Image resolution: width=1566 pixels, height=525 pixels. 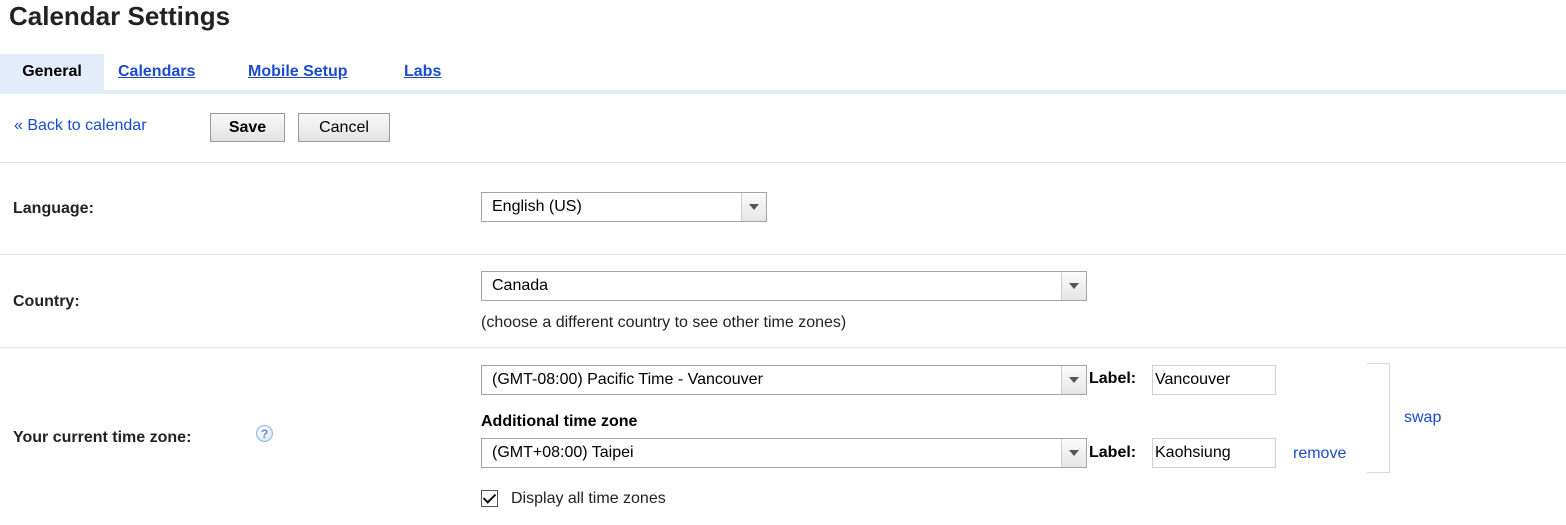 I want to click on swap-bracket, so click(x=1378, y=418).